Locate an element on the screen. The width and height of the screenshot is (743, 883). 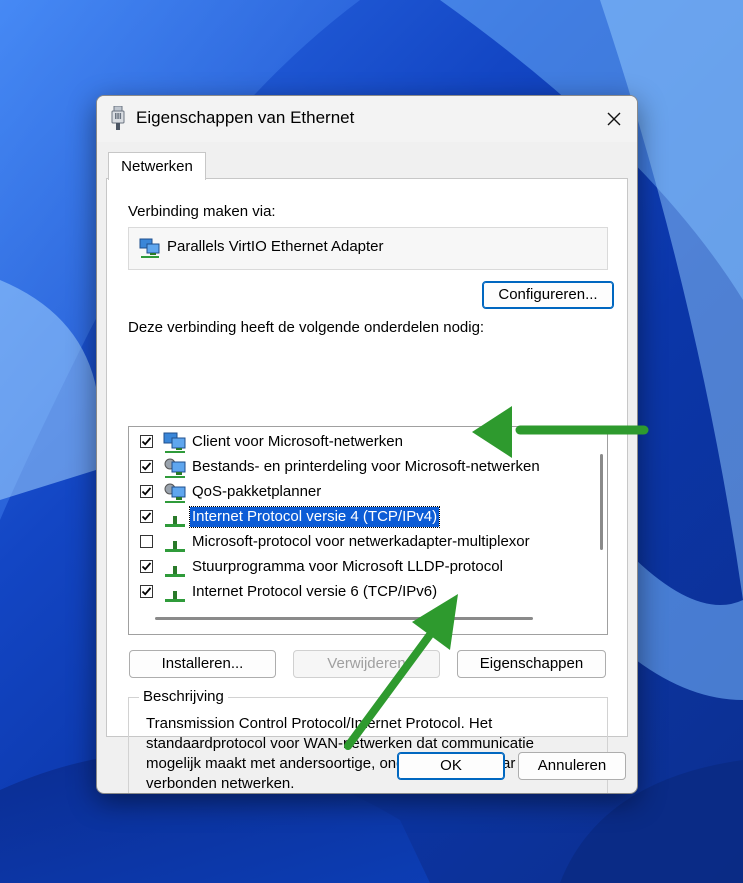
ethernet-plug-icon is located at coordinates (118, 118).